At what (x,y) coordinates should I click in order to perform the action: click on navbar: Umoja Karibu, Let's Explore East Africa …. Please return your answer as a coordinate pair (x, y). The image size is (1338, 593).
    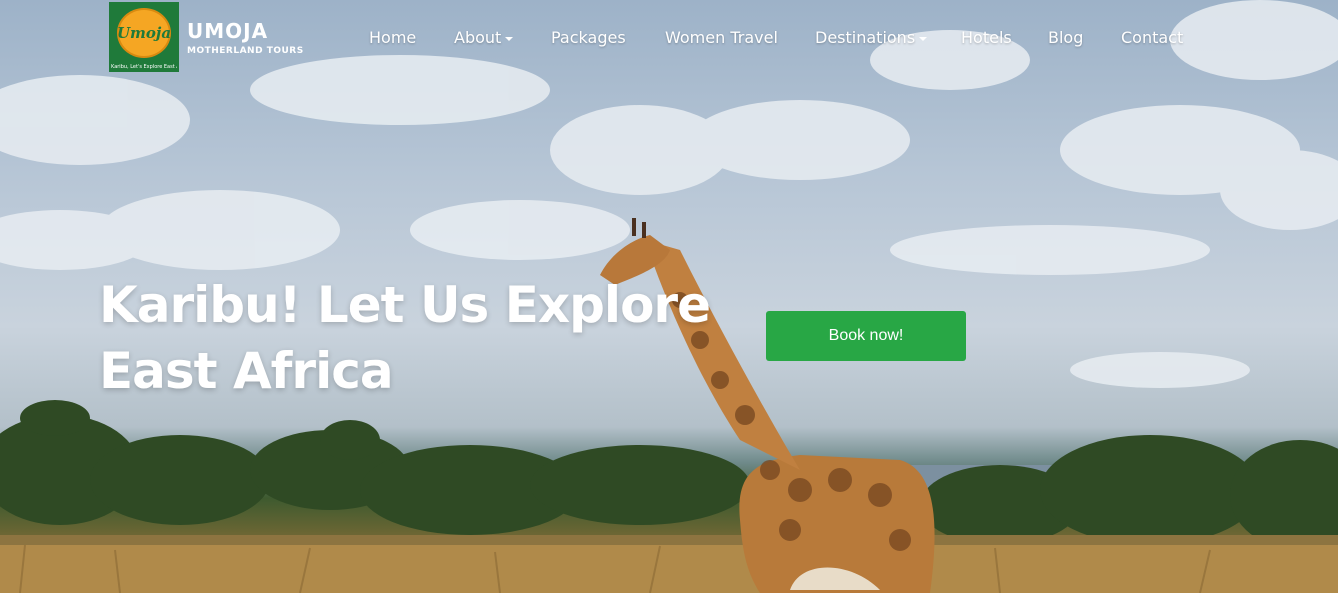
    Looking at the image, I should click on (669, 37).